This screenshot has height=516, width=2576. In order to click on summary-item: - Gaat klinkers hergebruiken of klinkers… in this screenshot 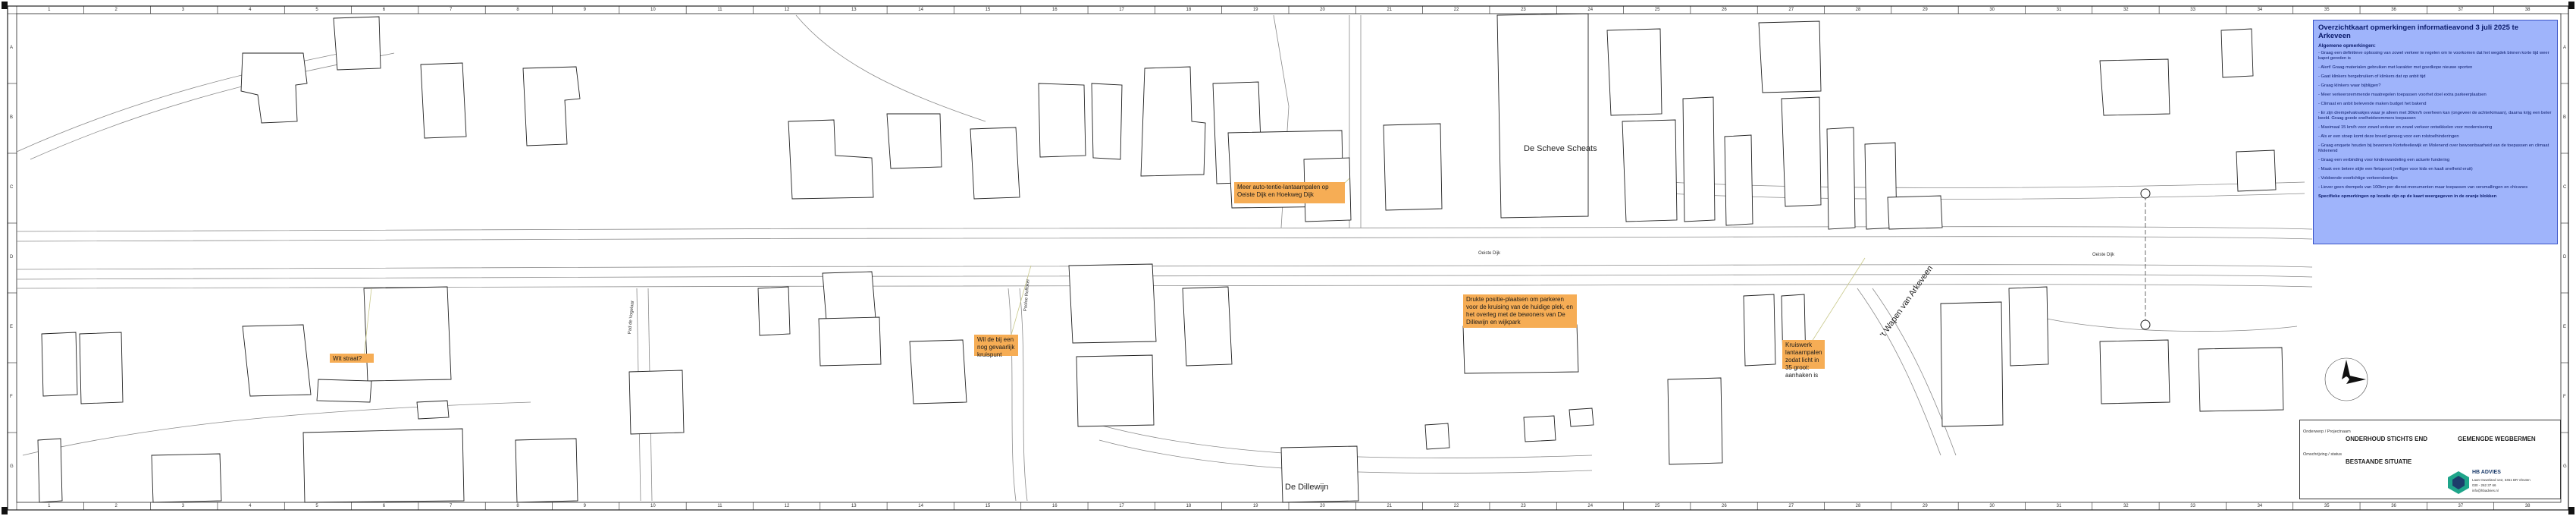, I will do `click(2372, 76)`.